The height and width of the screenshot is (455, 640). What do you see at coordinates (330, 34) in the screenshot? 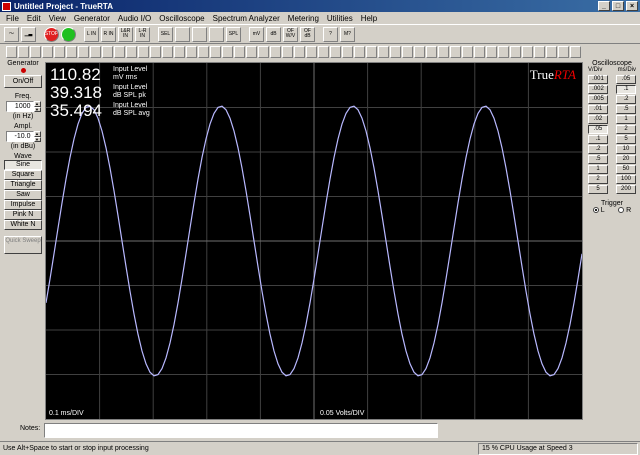
I see `help-icon: ?` at bounding box center [330, 34].